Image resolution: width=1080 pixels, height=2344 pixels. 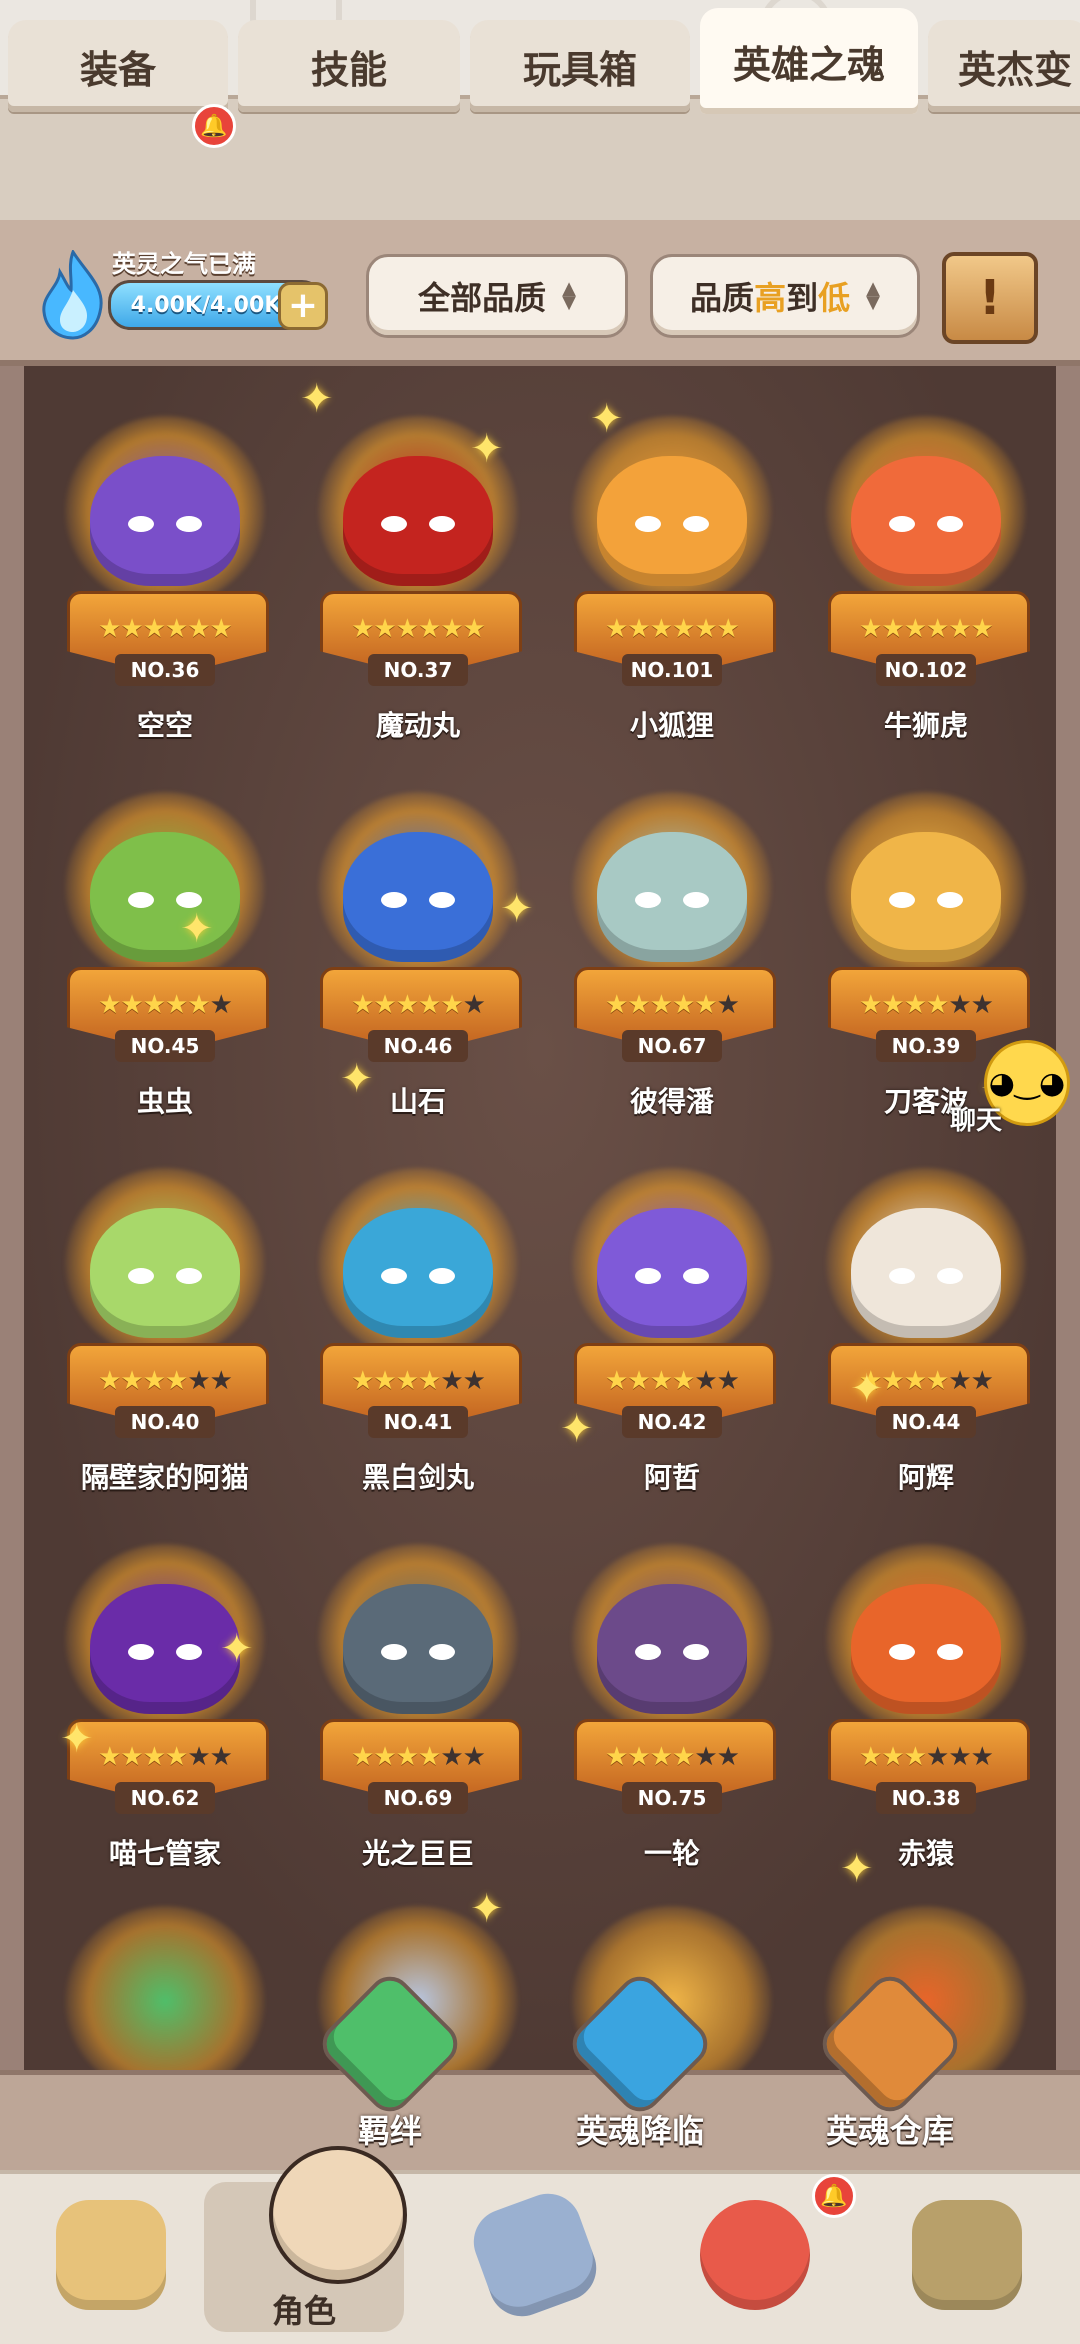 I want to click on hero-card: ★★★★★★ NO.102 牛狮虎, so click(x=926, y=571).